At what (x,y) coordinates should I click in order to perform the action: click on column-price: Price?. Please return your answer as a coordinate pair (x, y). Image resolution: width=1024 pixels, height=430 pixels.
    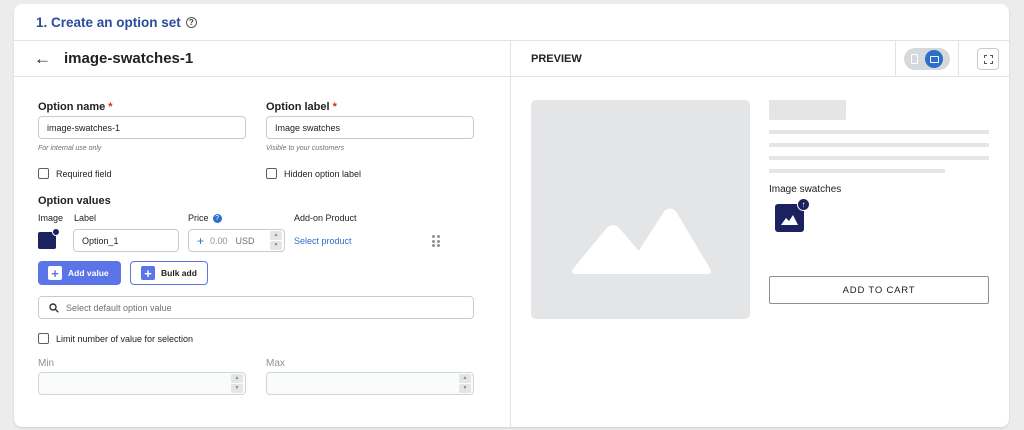
    Looking at the image, I should click on (205, 218).